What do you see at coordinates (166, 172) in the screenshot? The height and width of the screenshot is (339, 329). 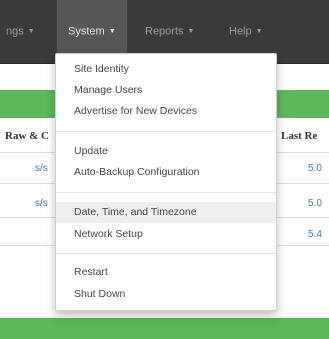 I see `menu-item-auto-backup: Auto-Backup Configuration` at bounding box center [166, 172].